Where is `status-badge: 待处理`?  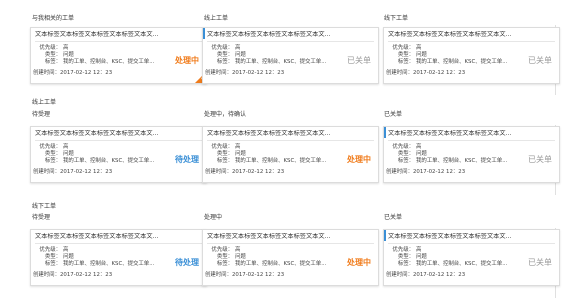 status-badge: 待处理 is located at coordinates (187, 262).